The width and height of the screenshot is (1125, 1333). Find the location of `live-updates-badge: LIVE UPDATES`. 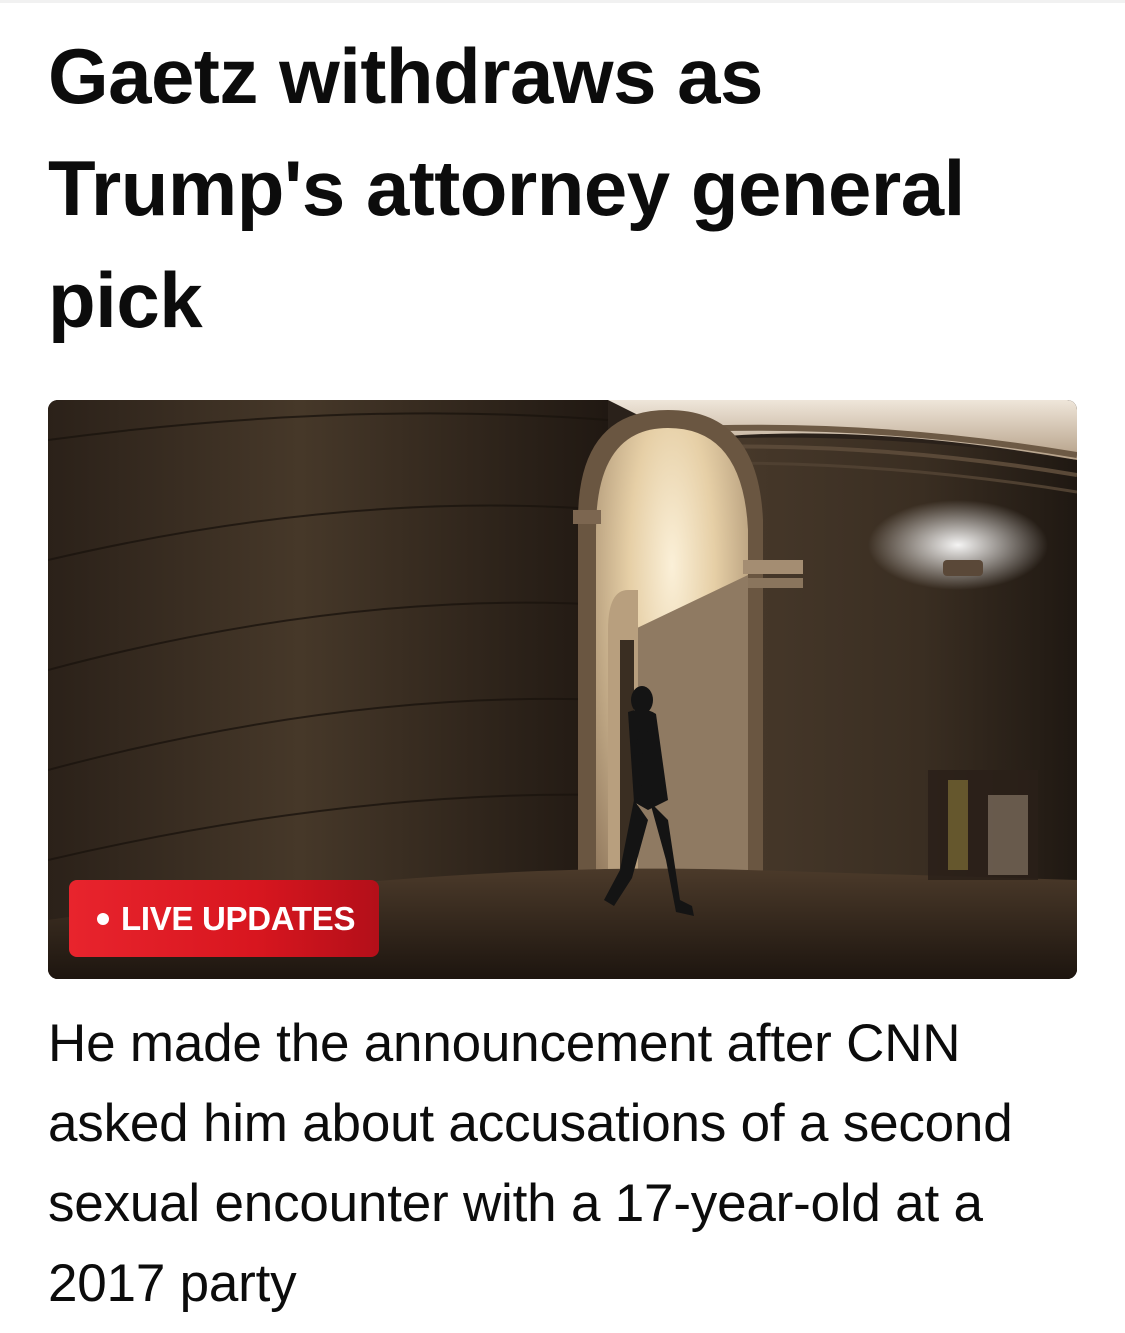

live-updates-badge: LIVE UPDATES is located at coordinates (224, 918).